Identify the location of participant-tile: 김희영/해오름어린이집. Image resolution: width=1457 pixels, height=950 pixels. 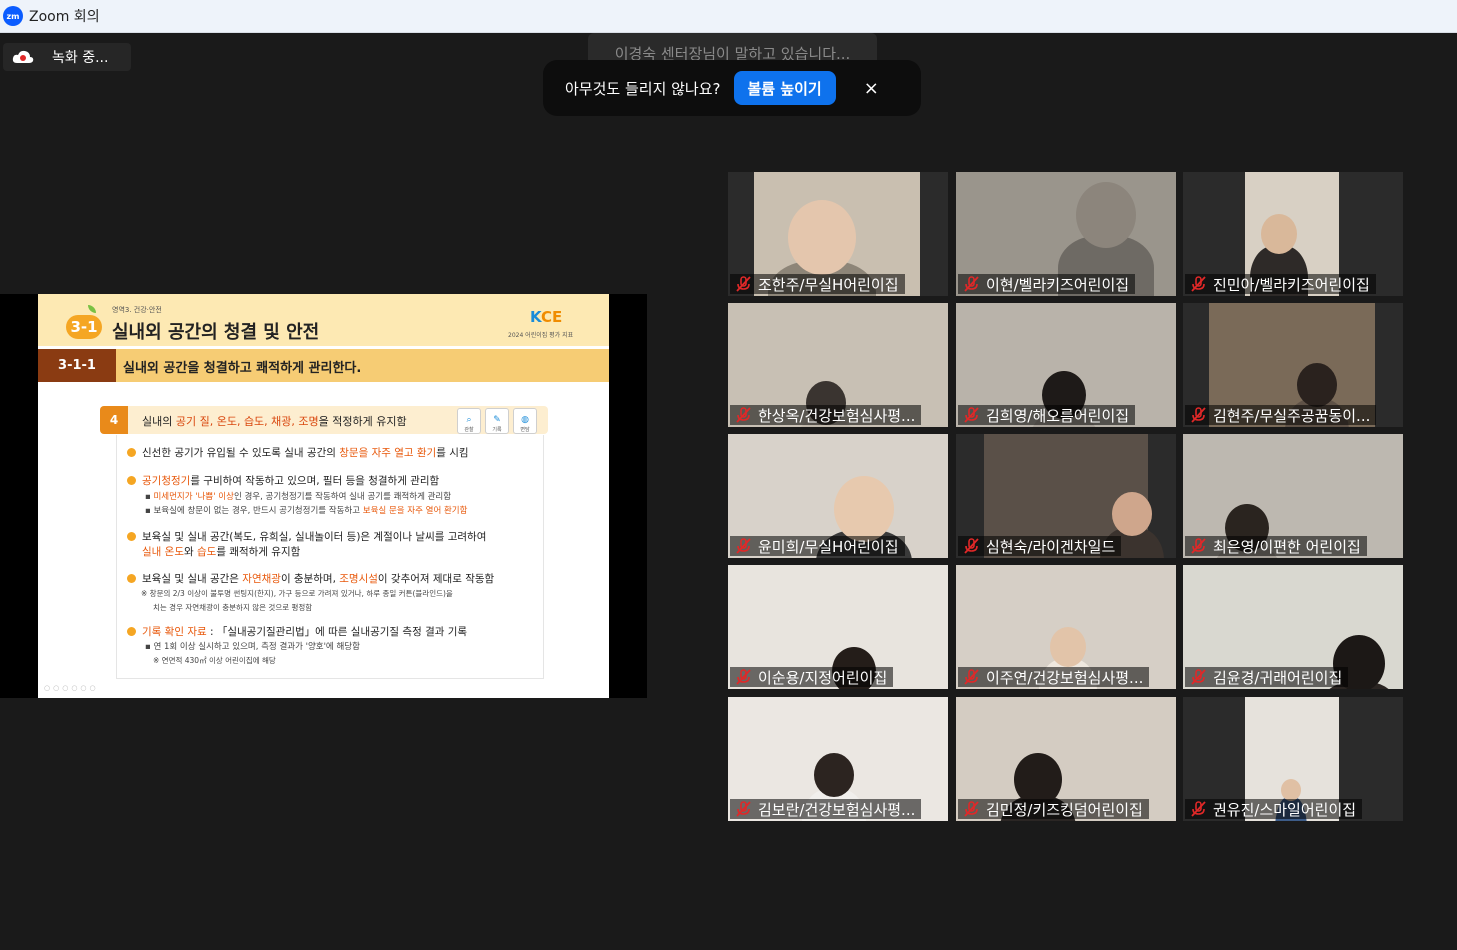
(1066, 365).